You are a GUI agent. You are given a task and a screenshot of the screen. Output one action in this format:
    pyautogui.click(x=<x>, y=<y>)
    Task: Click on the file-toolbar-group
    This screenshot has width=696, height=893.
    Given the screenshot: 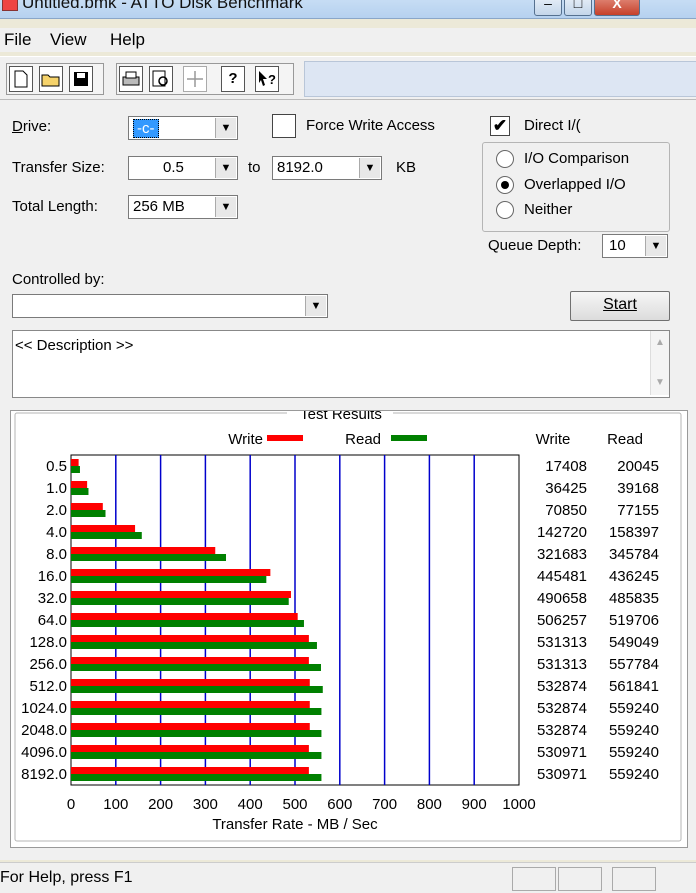 What is the action you would take?
    pyautogui.click(x=55, y=79)
    